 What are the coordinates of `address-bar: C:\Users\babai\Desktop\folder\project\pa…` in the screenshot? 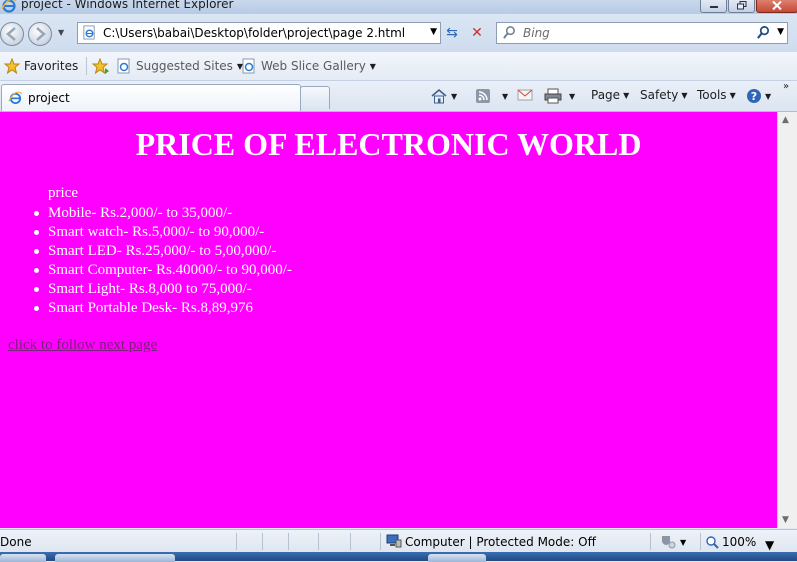 It's located at (259, 33).